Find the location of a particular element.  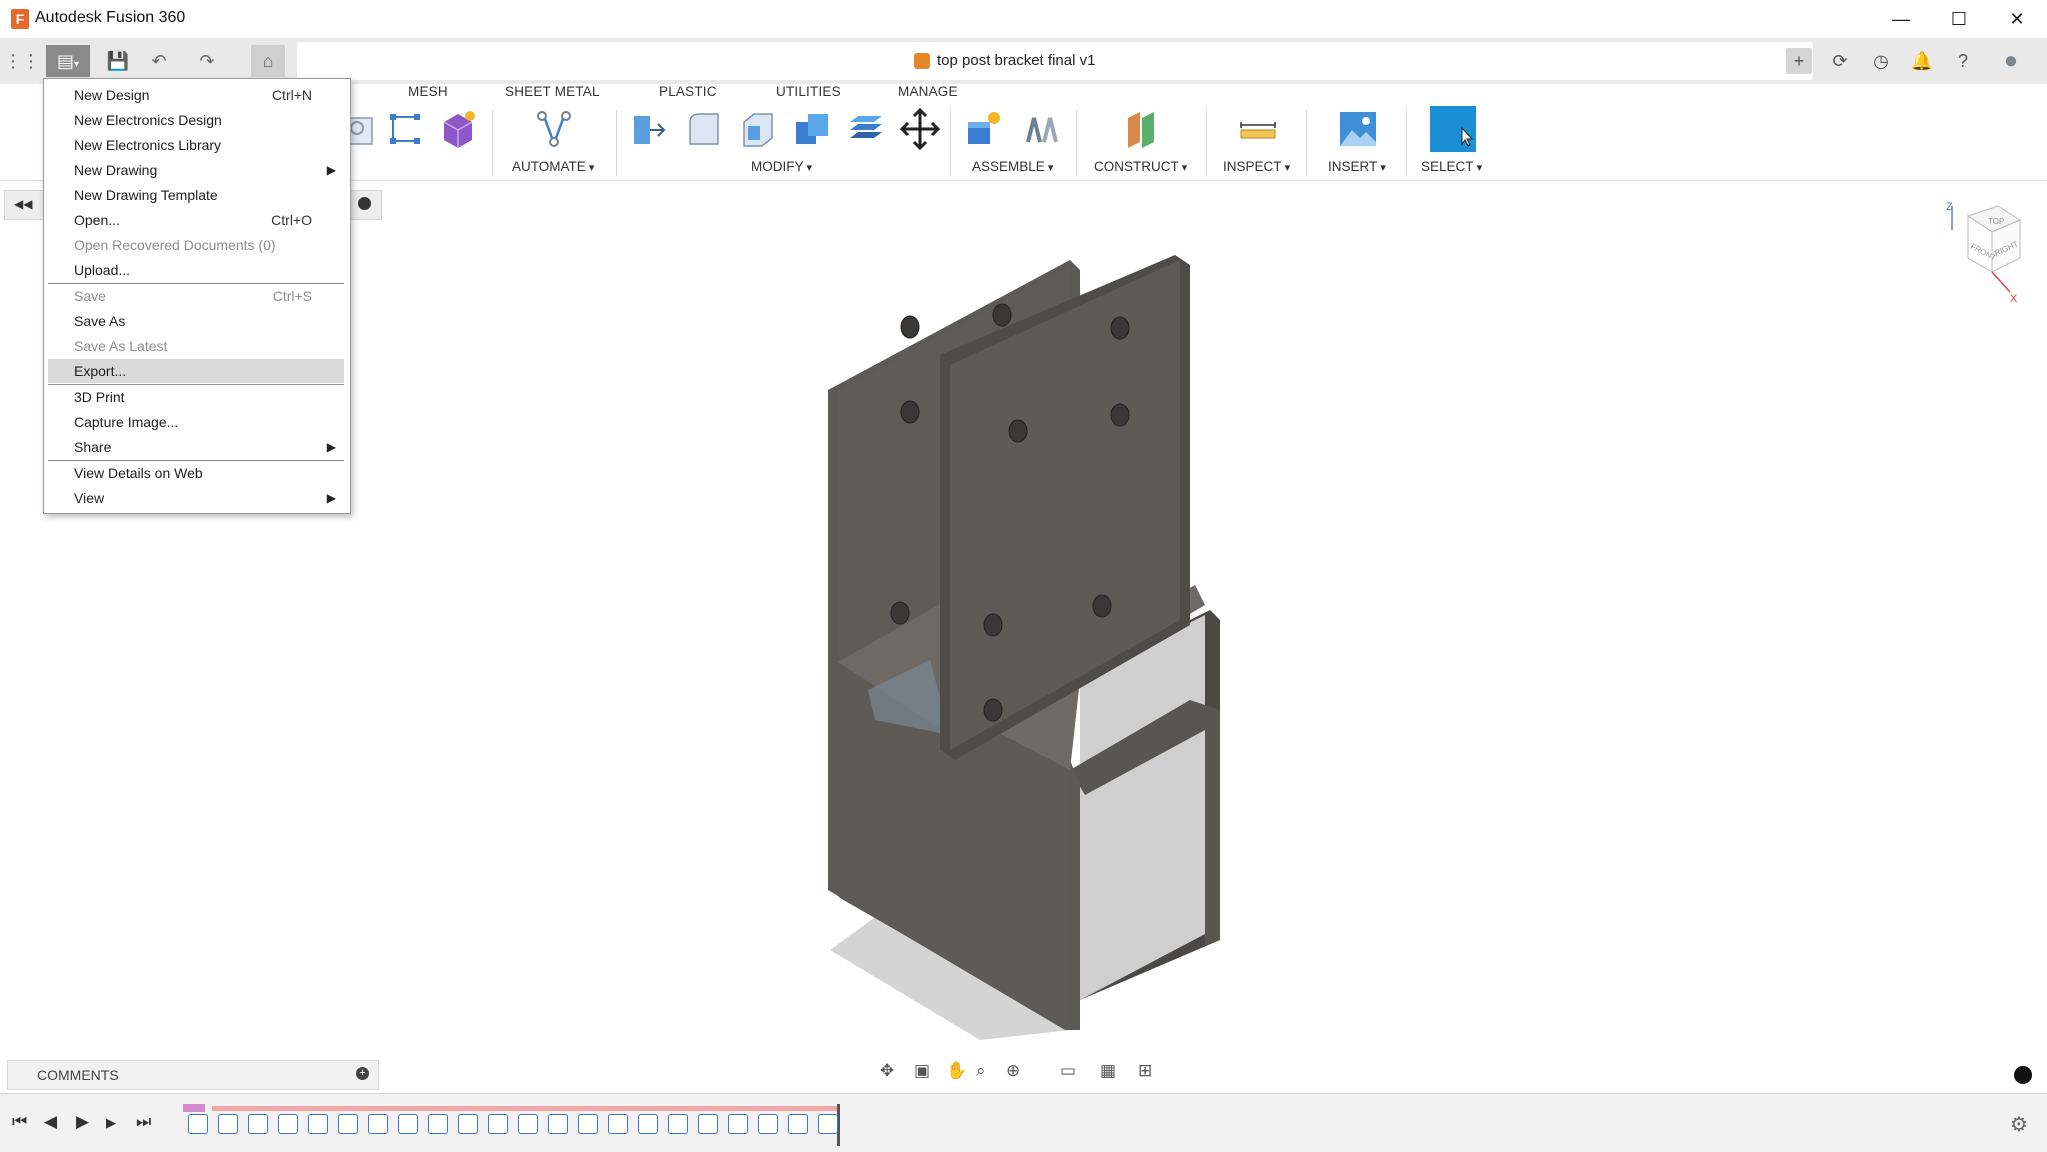

orbit-icon: ✥ is located at coordinates (887, 1071).